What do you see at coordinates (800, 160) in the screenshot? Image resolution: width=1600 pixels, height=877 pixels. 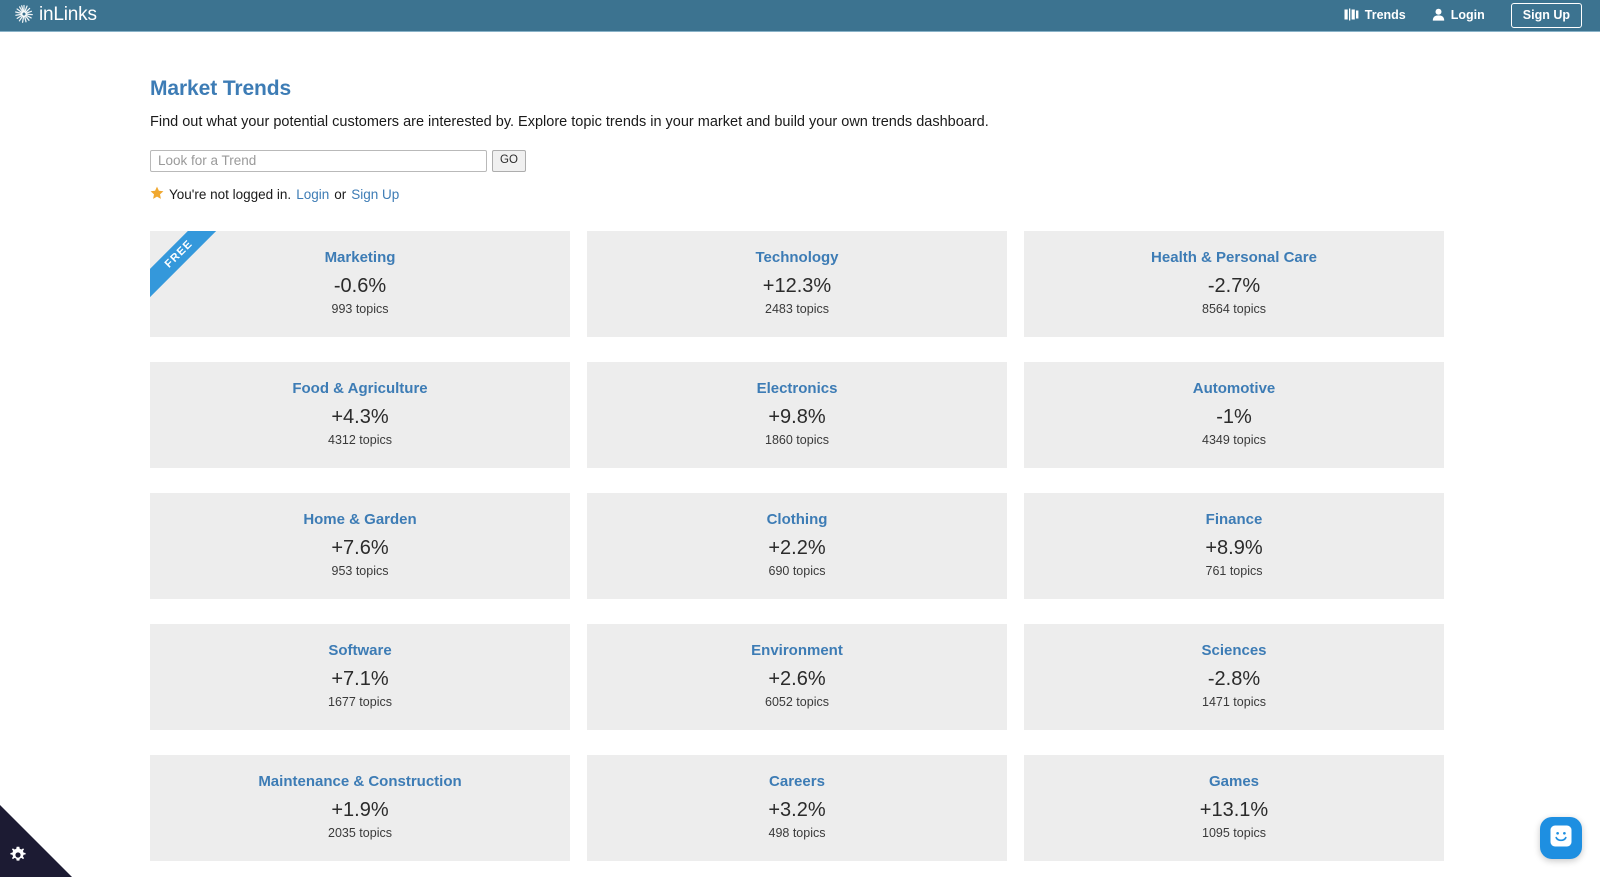 I see `trend-search-form: GO` at bounding box center [800, 160].